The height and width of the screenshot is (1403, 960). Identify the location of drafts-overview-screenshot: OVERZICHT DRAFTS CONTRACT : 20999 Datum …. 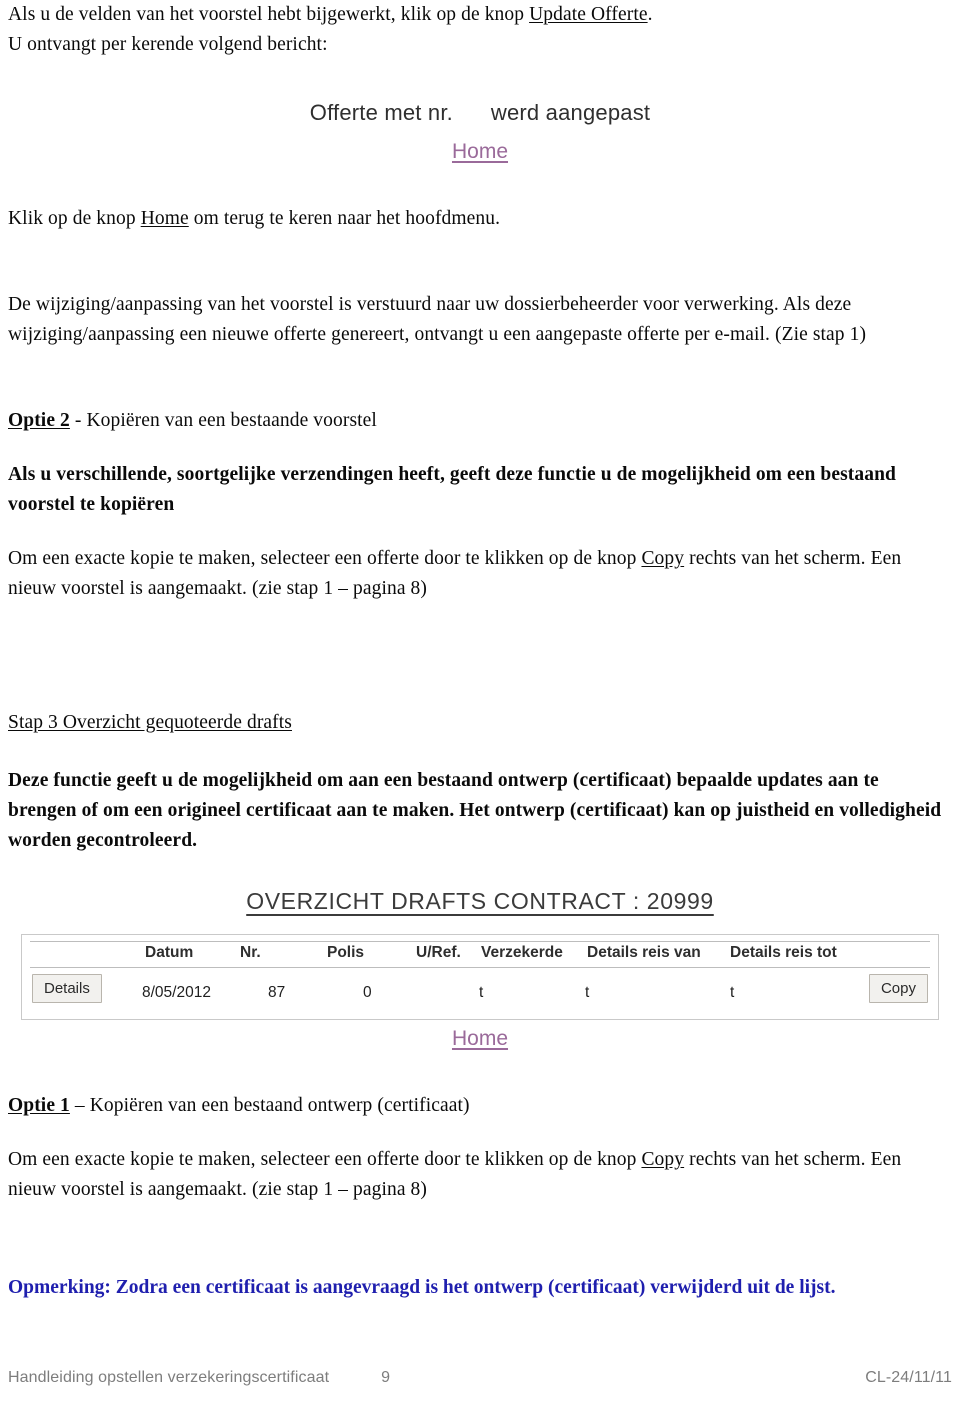
(480, 969).